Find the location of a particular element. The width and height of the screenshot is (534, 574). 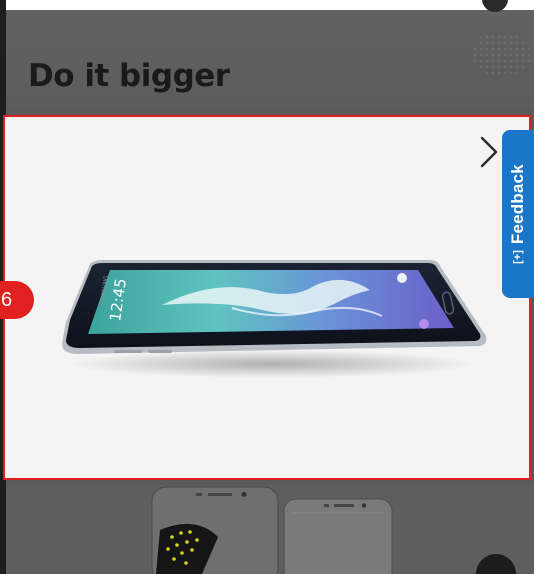

chevron-right-icon is located at coordinates (489, 152).